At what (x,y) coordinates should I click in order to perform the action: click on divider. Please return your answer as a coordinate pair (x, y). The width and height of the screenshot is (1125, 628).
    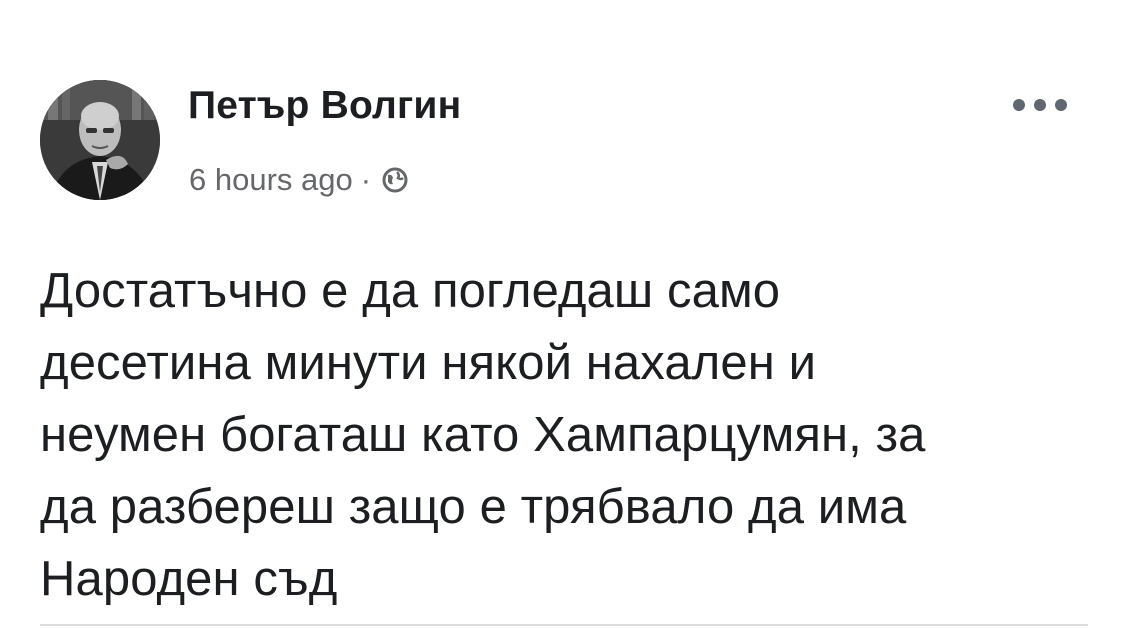
    Looking at the image, I should click on (564, 625).